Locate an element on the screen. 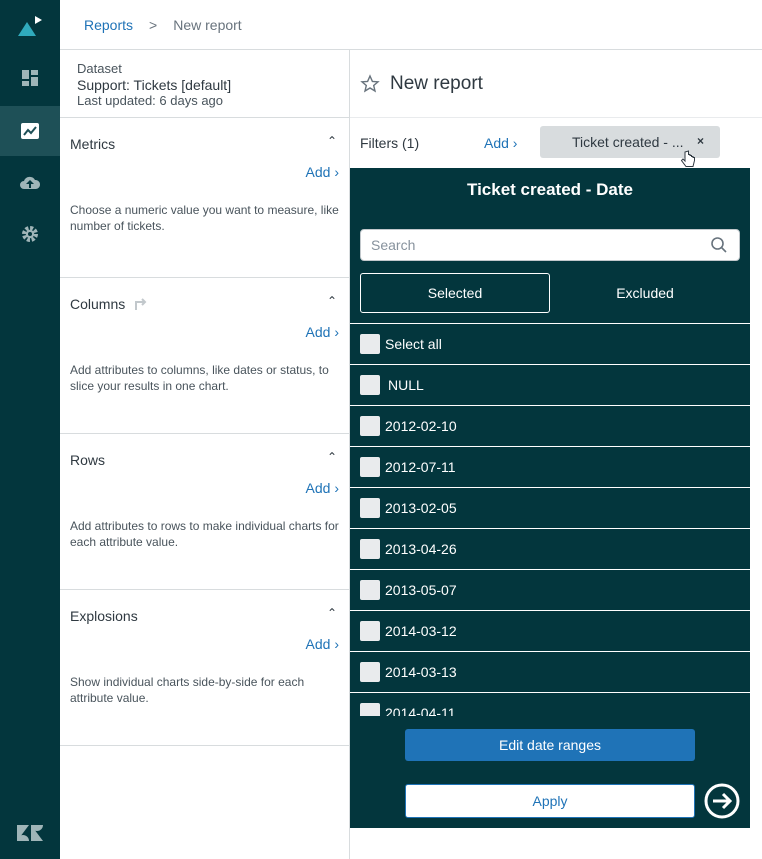  rows-add-button: Add › is located at coordinates (322, 488).